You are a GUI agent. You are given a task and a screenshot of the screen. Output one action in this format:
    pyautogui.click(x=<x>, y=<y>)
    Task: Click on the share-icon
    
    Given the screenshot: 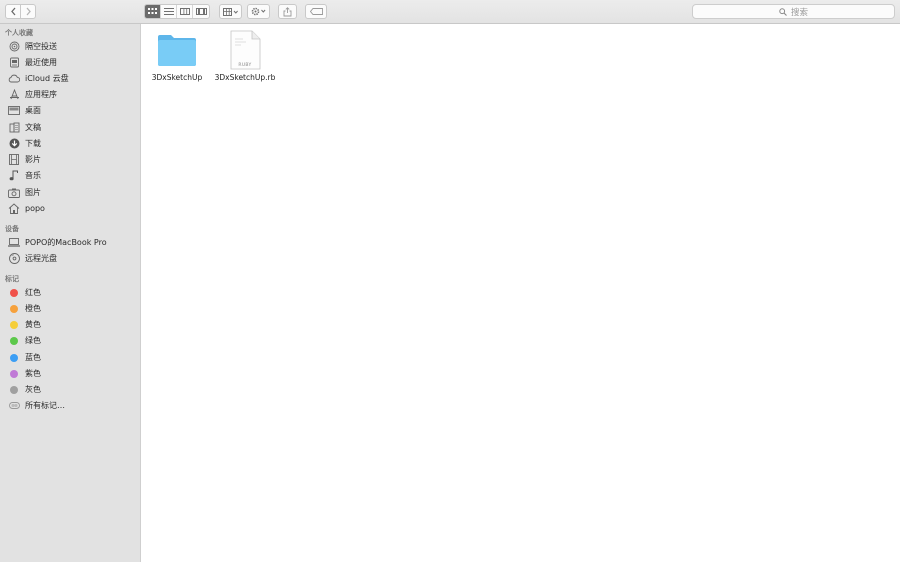 What is the action you would take?
    pyautogui.click(x=287, y=11)
    